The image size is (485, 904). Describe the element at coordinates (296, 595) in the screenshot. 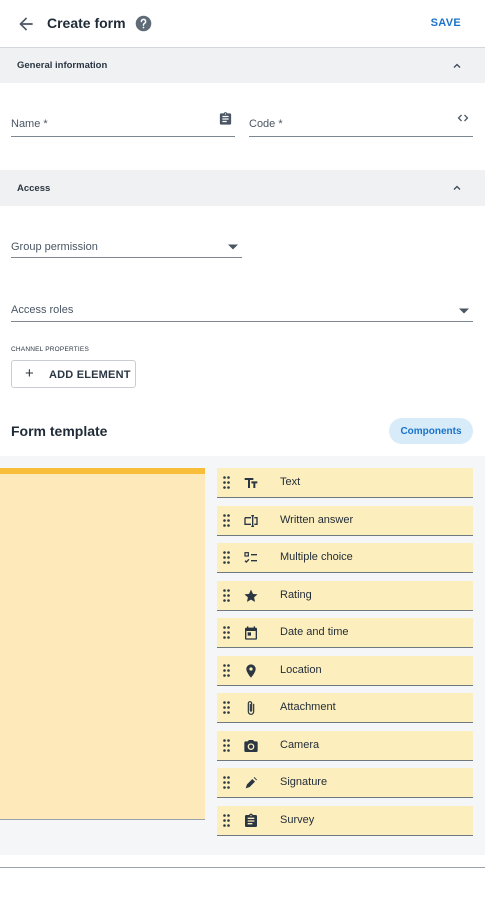

I see `component-label: Rating` at that location.